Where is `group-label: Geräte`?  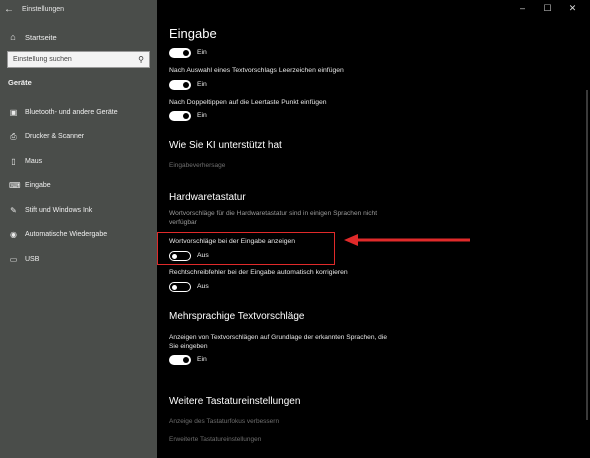
group-label: Geräte is located at coordinates (20, 82).